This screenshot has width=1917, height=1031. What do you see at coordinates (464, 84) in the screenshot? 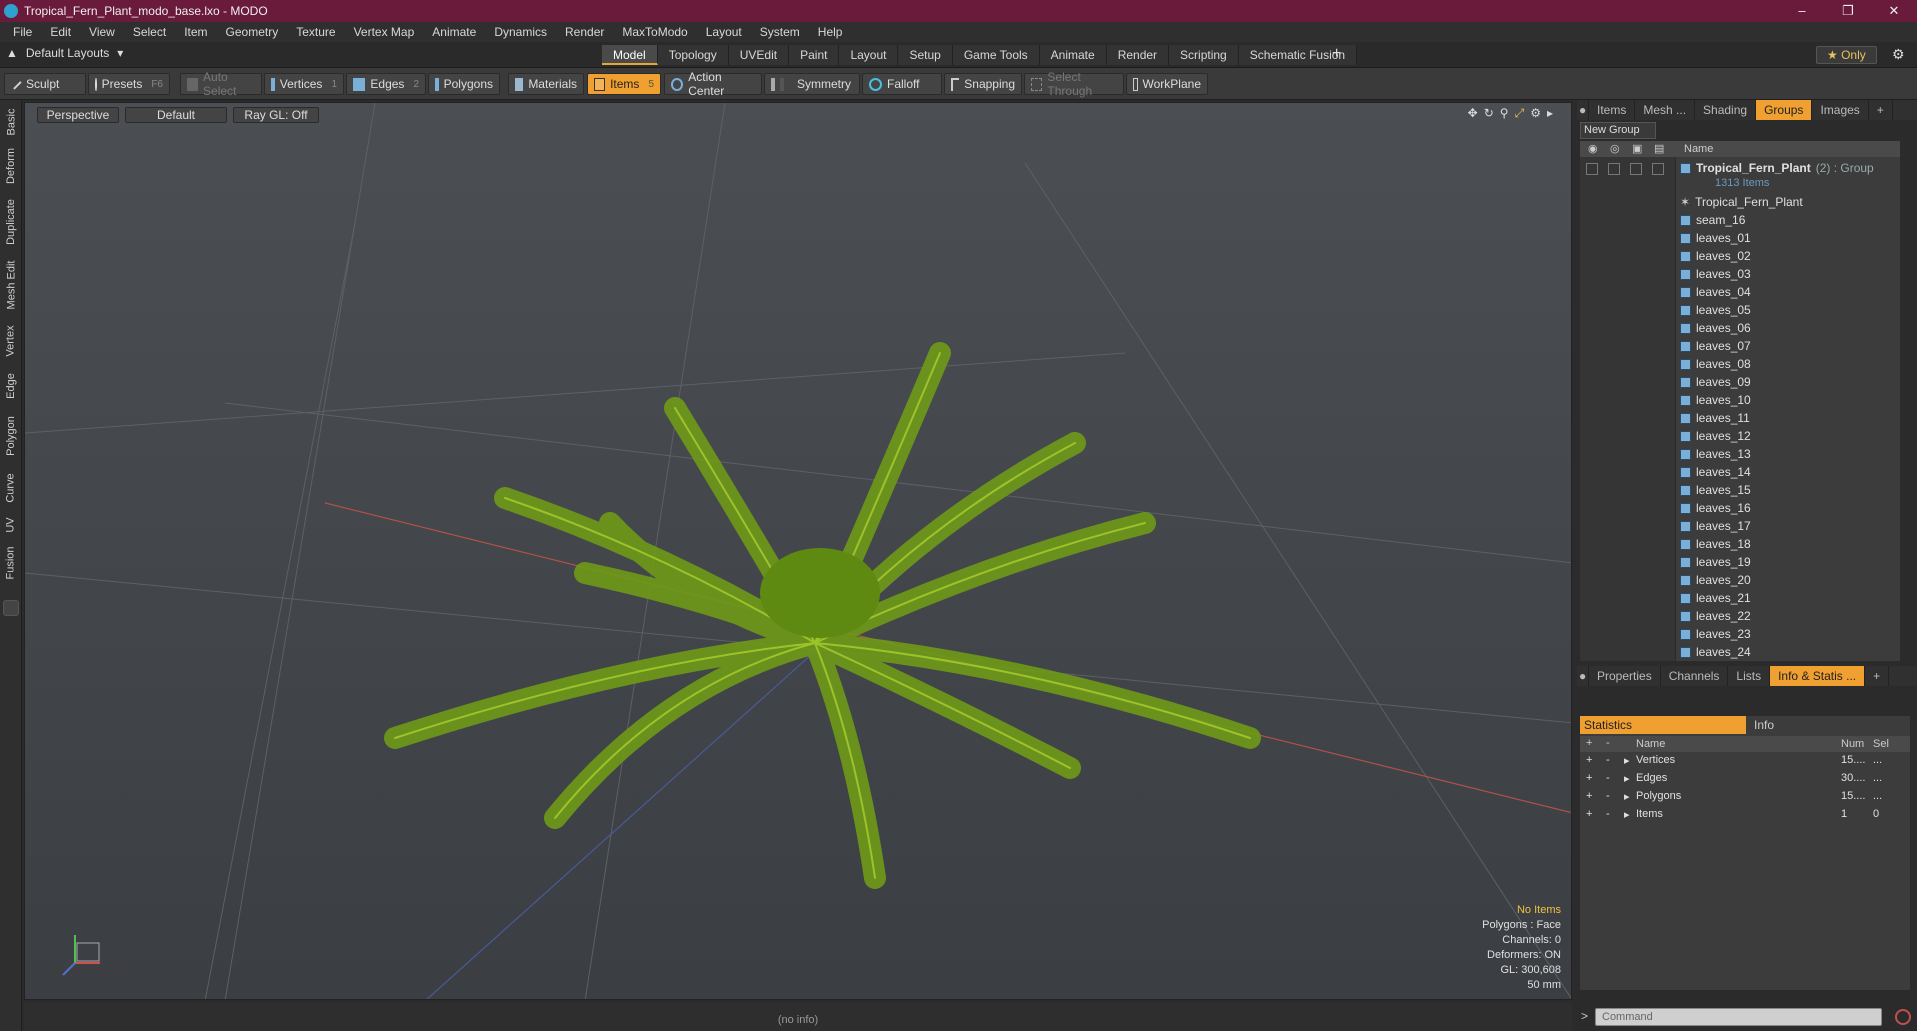
I see `polygons-button: Polygons` at bounding box center [464, 84].